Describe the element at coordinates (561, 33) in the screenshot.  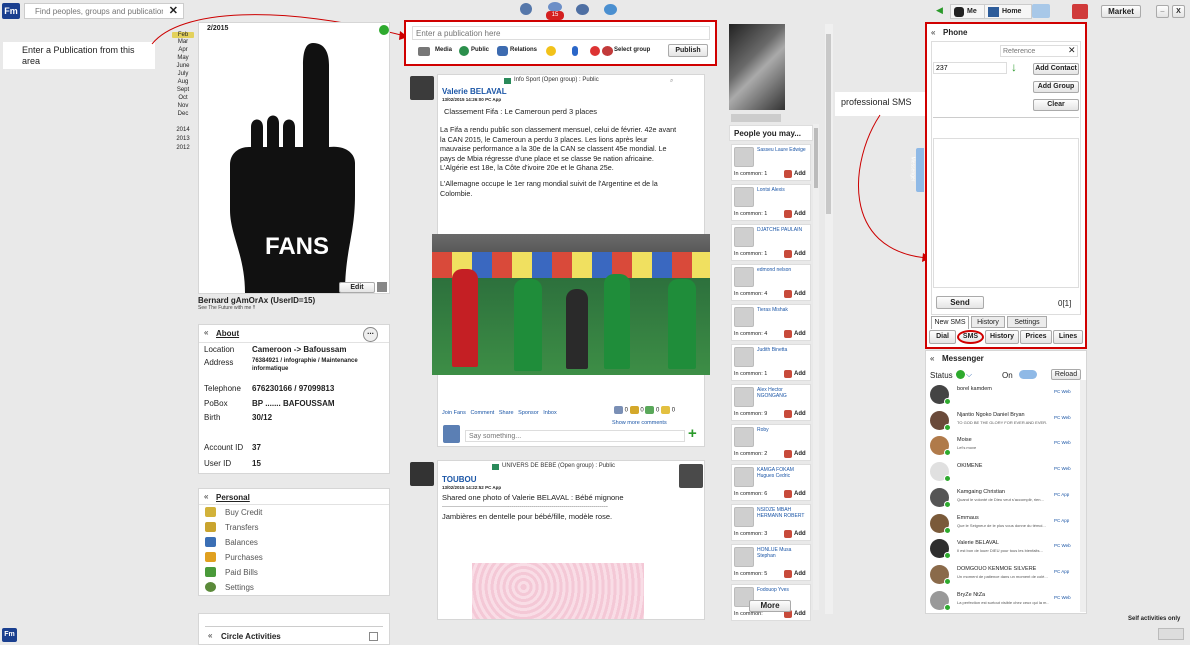
I see `publication-input` at that location.